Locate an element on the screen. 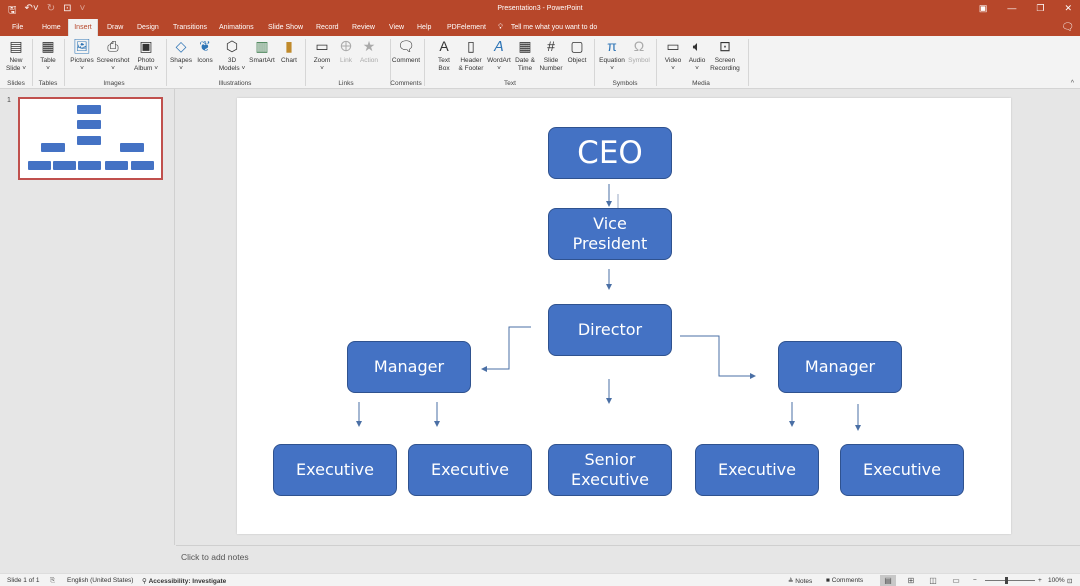 The height and width of the screenshot is (586, 1080). ribbon-button-label: 3D Models ˅ is located at coordinates (232, 64).